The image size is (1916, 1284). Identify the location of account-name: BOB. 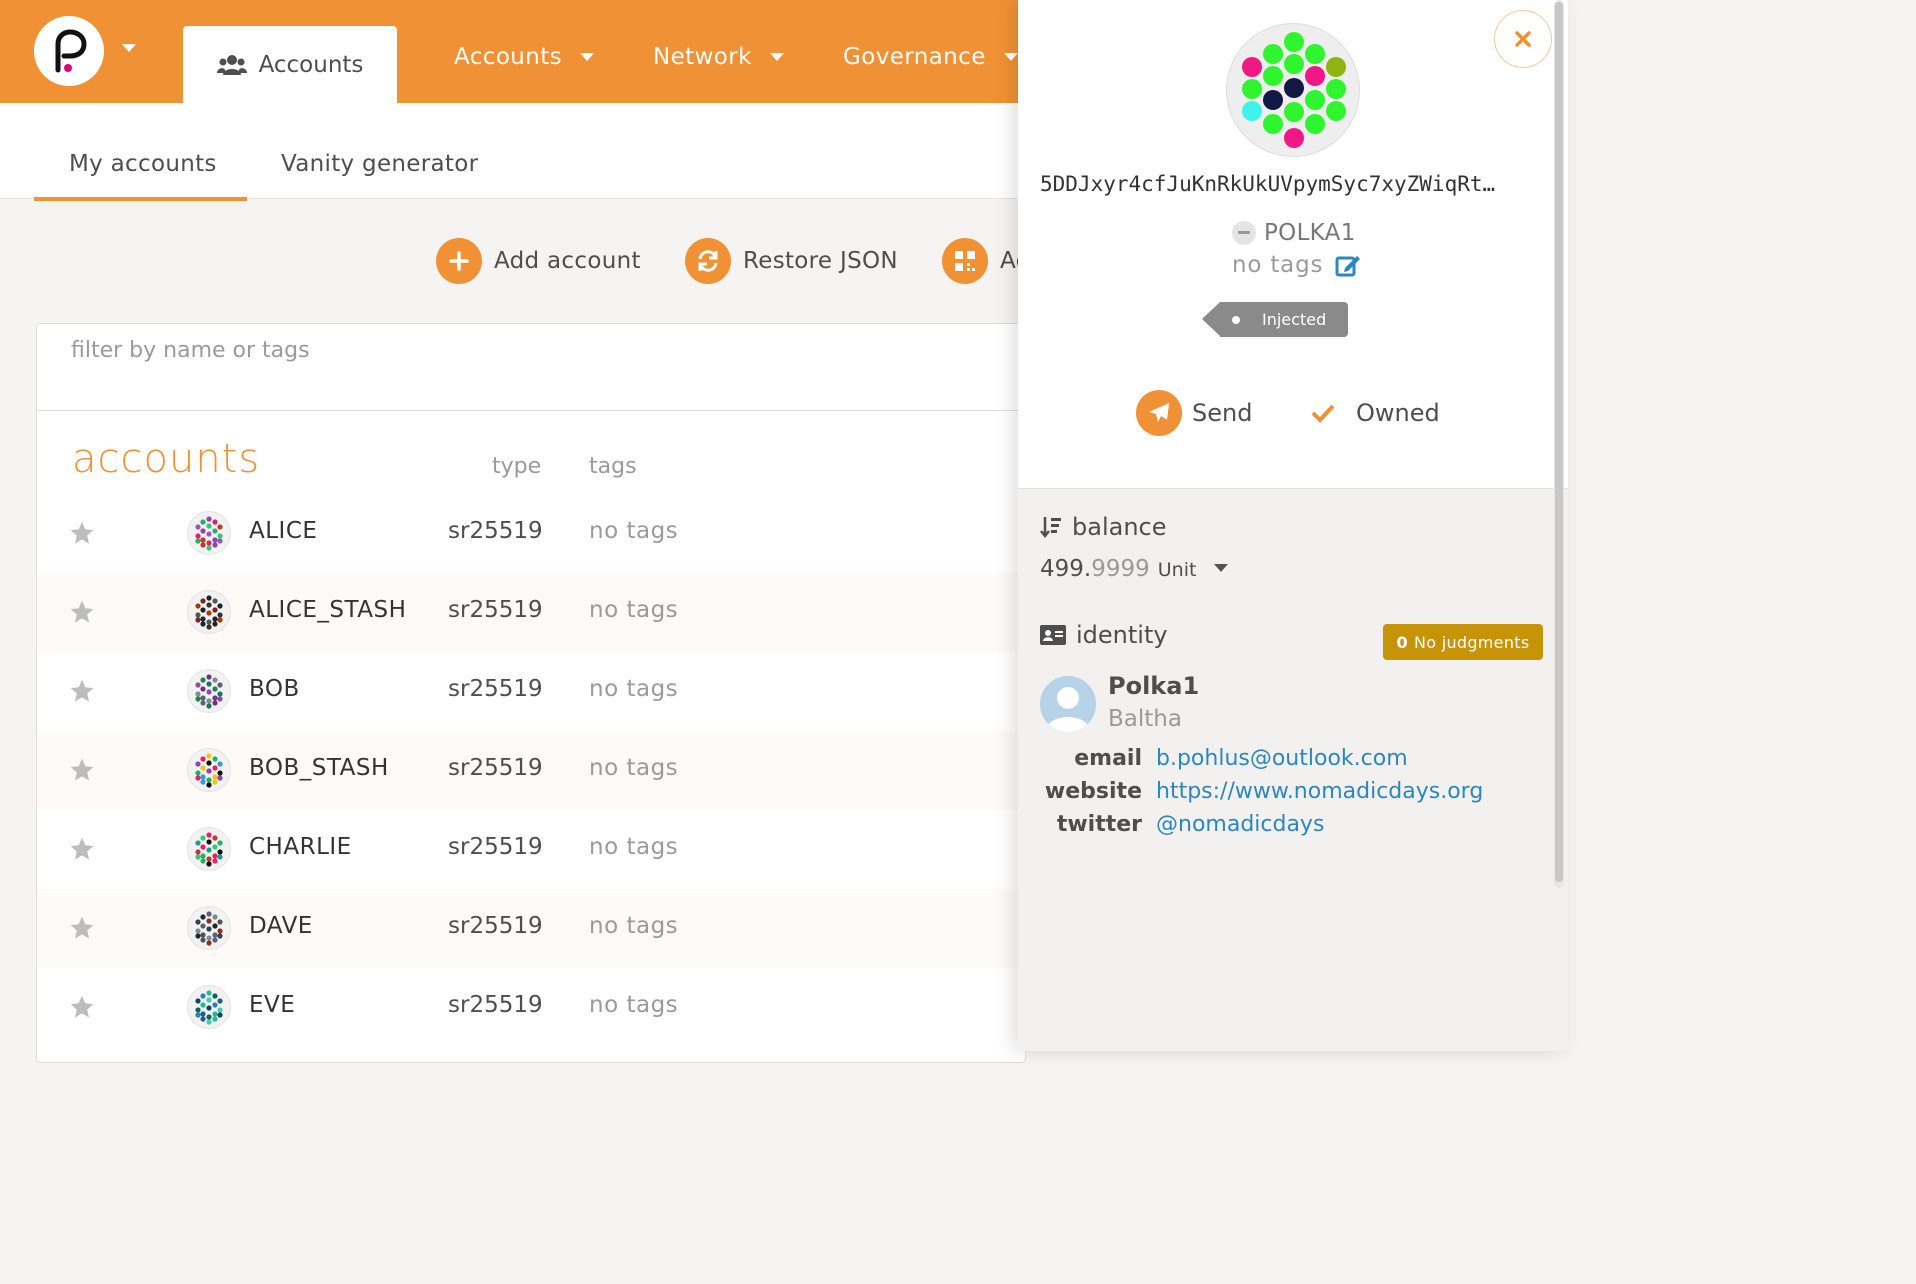
(274, 689).